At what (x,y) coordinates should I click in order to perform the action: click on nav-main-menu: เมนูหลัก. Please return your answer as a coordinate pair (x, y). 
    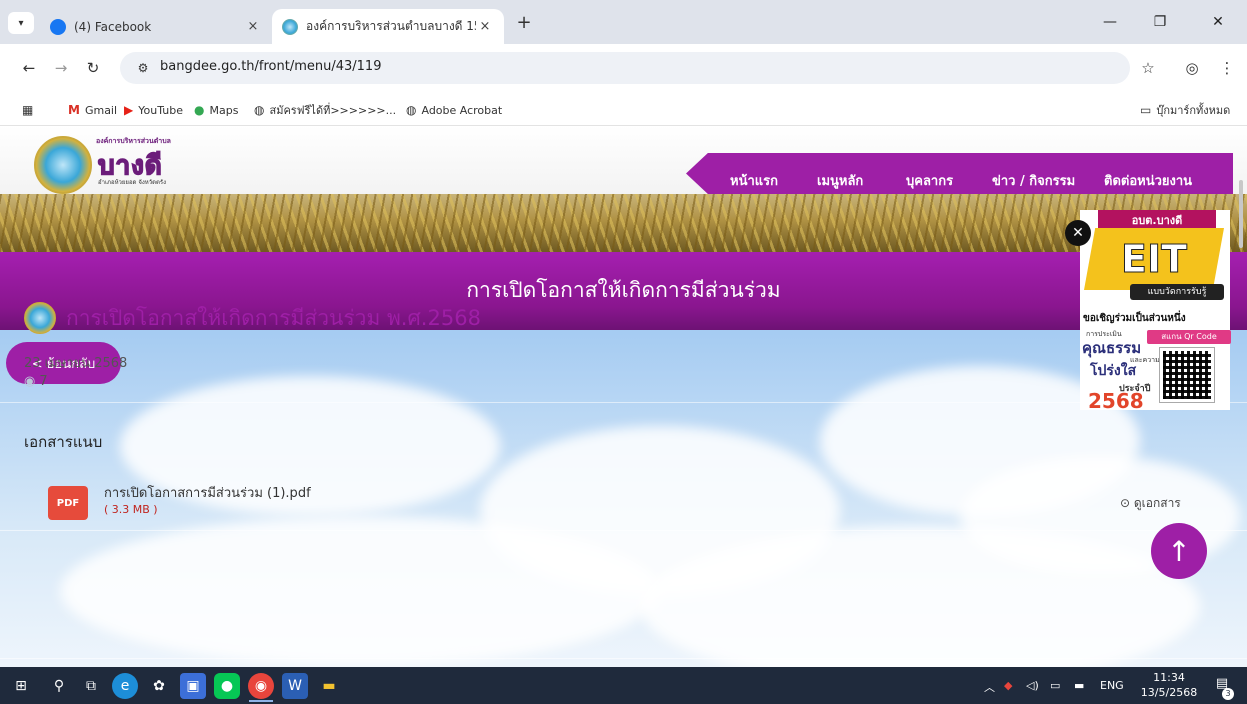
    Looking at the image, I should click on (840, 180).